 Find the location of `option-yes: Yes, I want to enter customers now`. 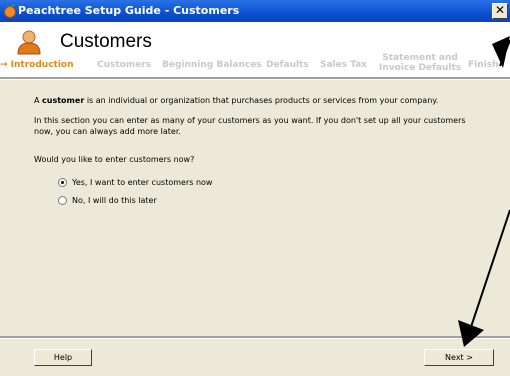

option-yes: Yes, I want to enter customers now is located at coordinates (135, 182).